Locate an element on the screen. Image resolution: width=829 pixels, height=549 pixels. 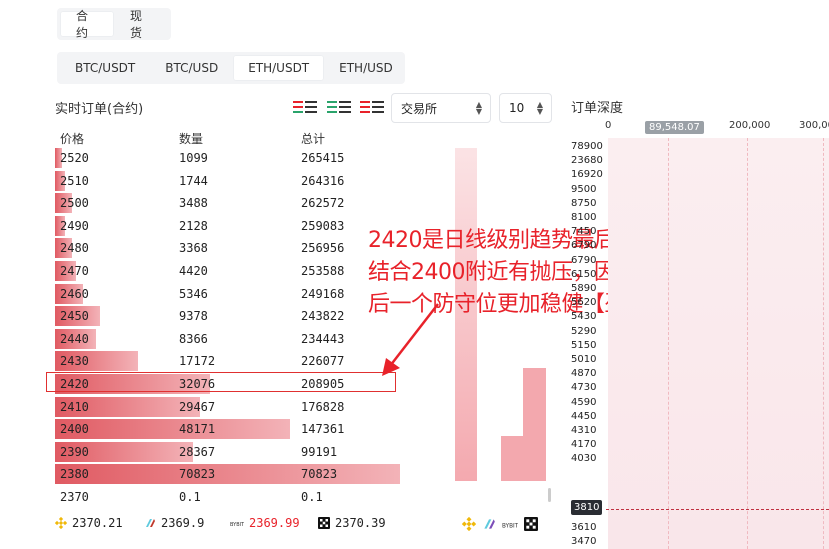
table-row: 2510 1744 264316 is located at coordinates (227, 181).